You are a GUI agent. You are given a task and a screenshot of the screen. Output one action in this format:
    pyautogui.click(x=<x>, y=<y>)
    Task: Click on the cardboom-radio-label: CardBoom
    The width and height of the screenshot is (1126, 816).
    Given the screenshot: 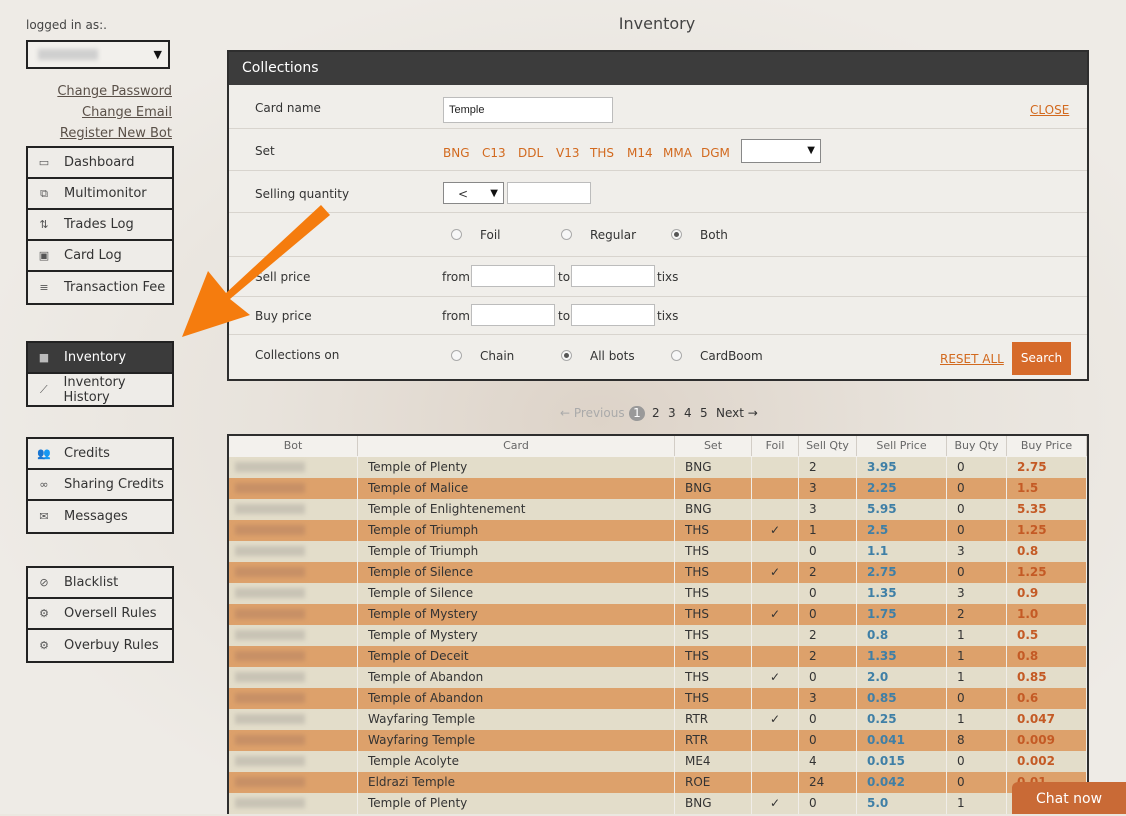 What is the action you would take?
    pyautogui.click(x=731, y=356)
    